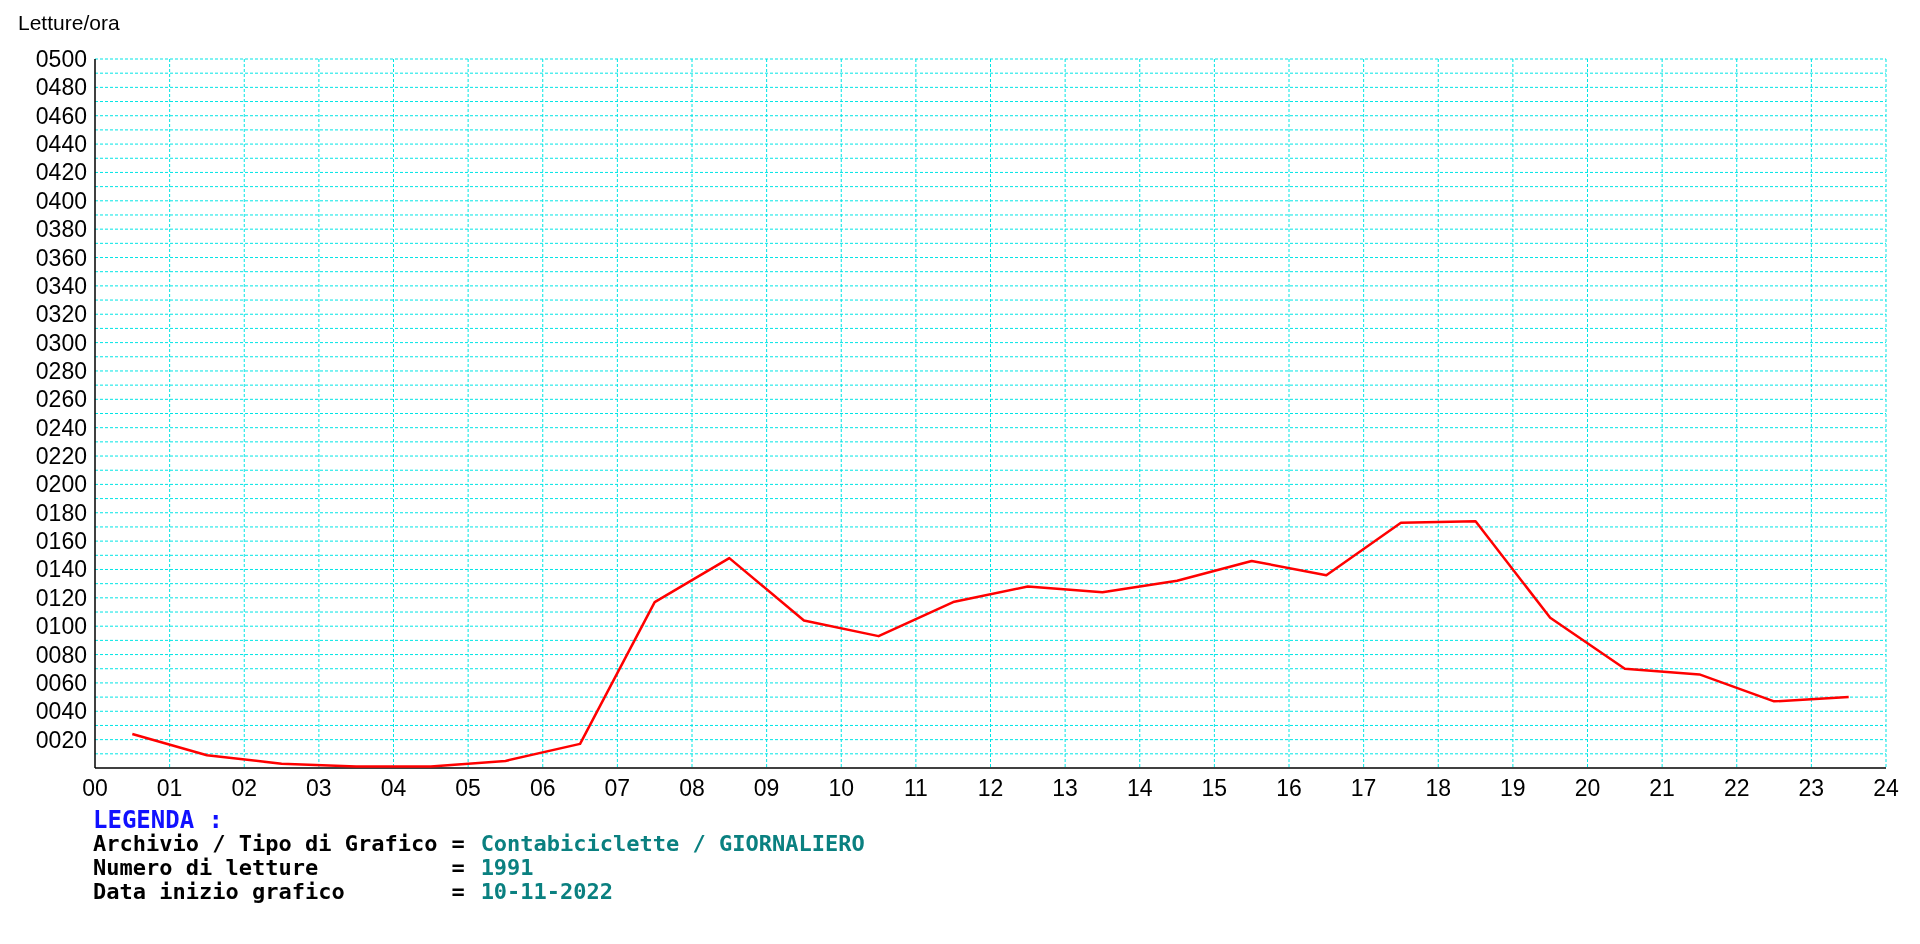  Describe the element at coordinates (1363, 788) in the screenshot. I see `axis-label: 17` at that location.